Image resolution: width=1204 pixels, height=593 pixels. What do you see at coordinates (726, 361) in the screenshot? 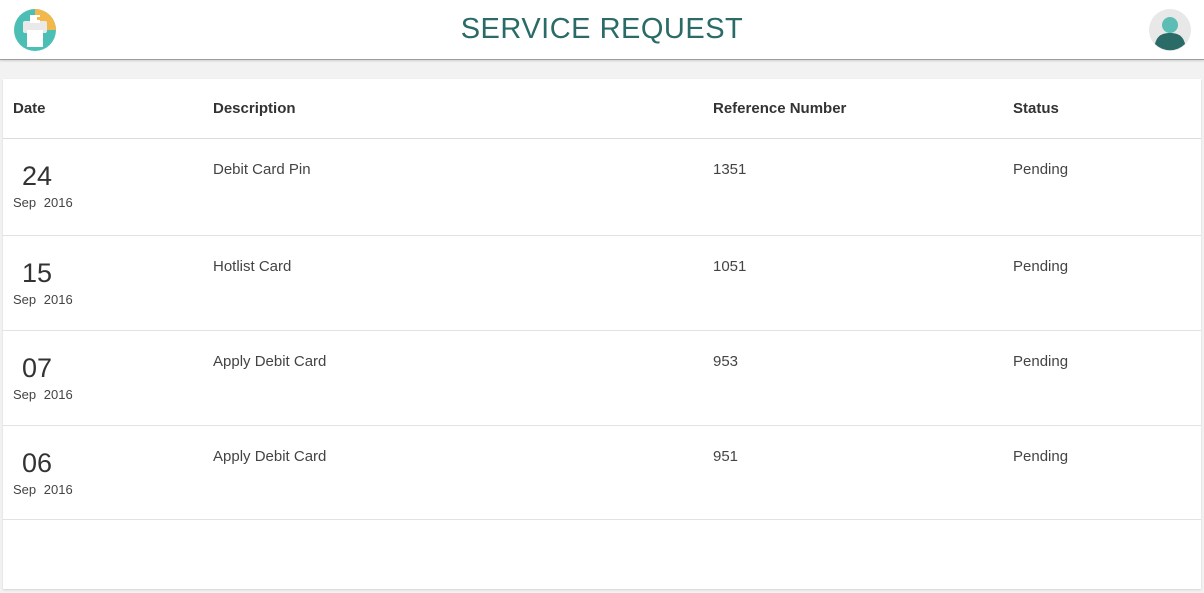
I see `row-reference-number: 953` at bounding box center [726, 361].